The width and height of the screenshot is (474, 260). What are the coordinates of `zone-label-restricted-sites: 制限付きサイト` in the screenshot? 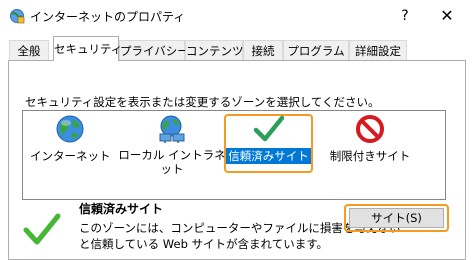 It's located at (370, 156).